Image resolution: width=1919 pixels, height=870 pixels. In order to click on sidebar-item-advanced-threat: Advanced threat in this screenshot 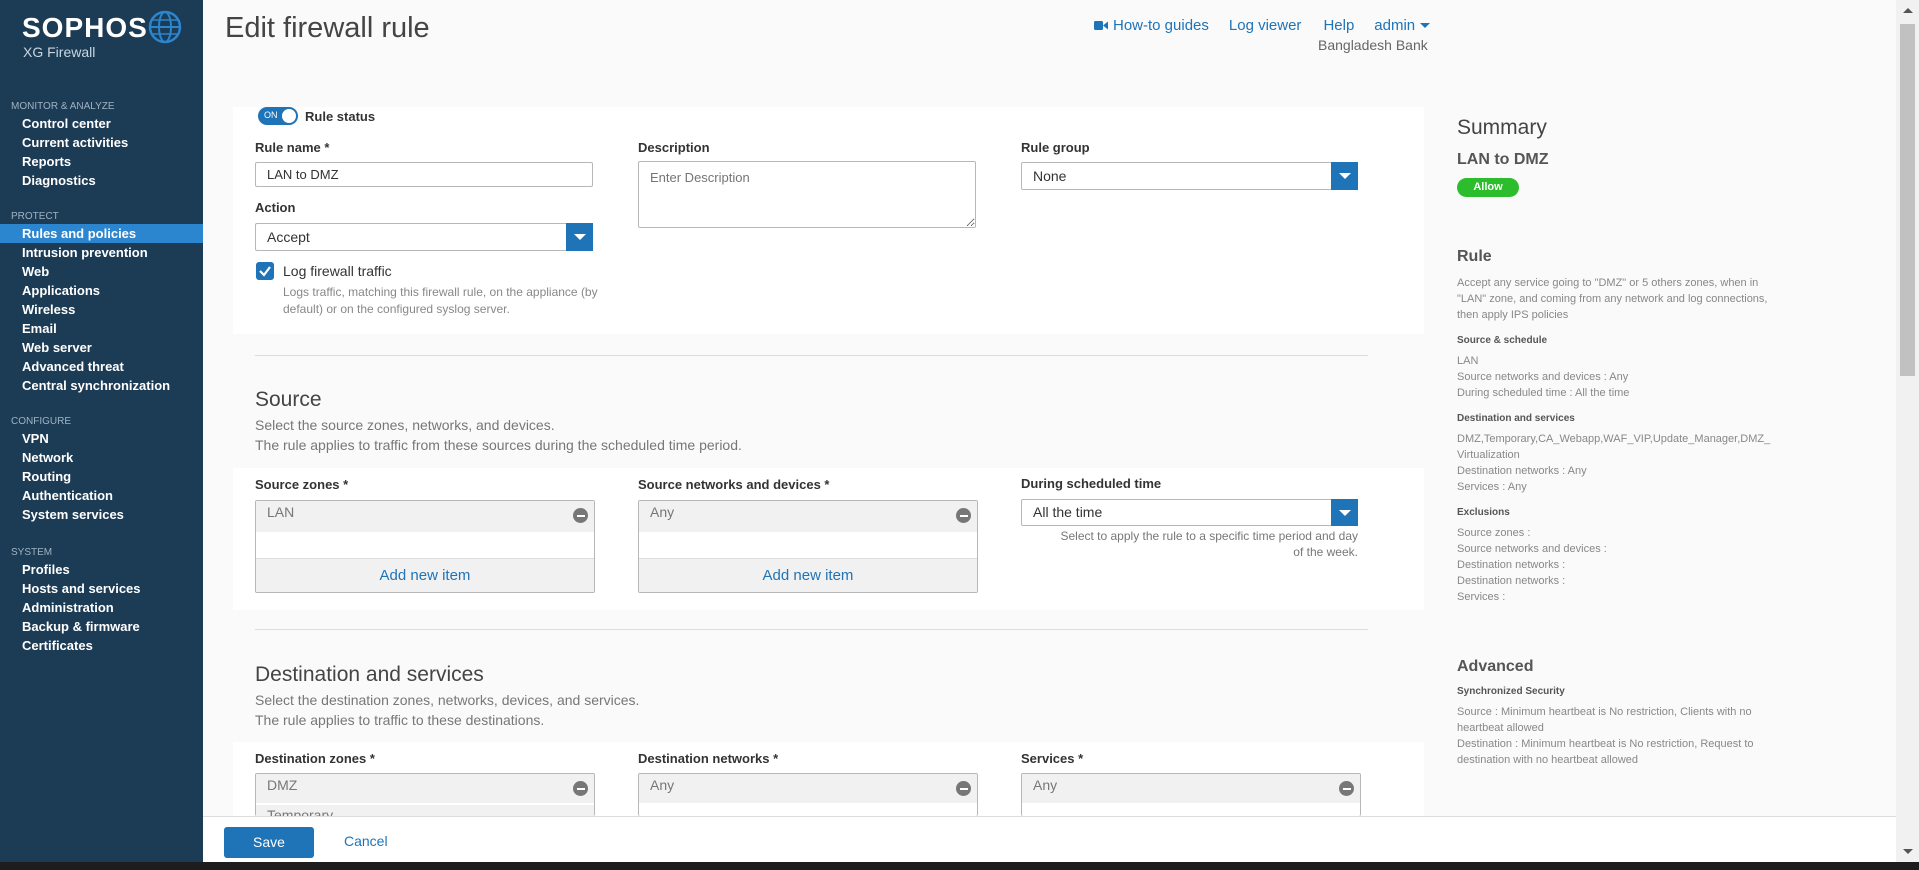, I will do `click(101, 366)`.